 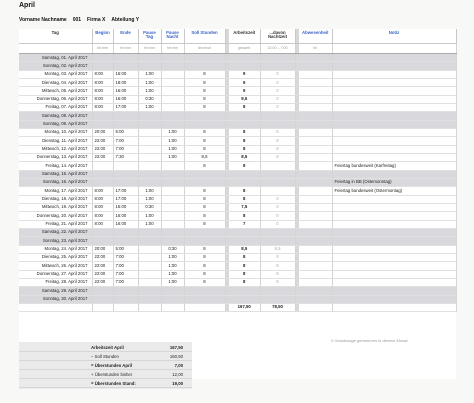 What do you see at coordinates (394, 191) in the screenshot?
I see `note-cell: Feiertag bundesweit (Ostermontag)` at bounding box center [394, 191].